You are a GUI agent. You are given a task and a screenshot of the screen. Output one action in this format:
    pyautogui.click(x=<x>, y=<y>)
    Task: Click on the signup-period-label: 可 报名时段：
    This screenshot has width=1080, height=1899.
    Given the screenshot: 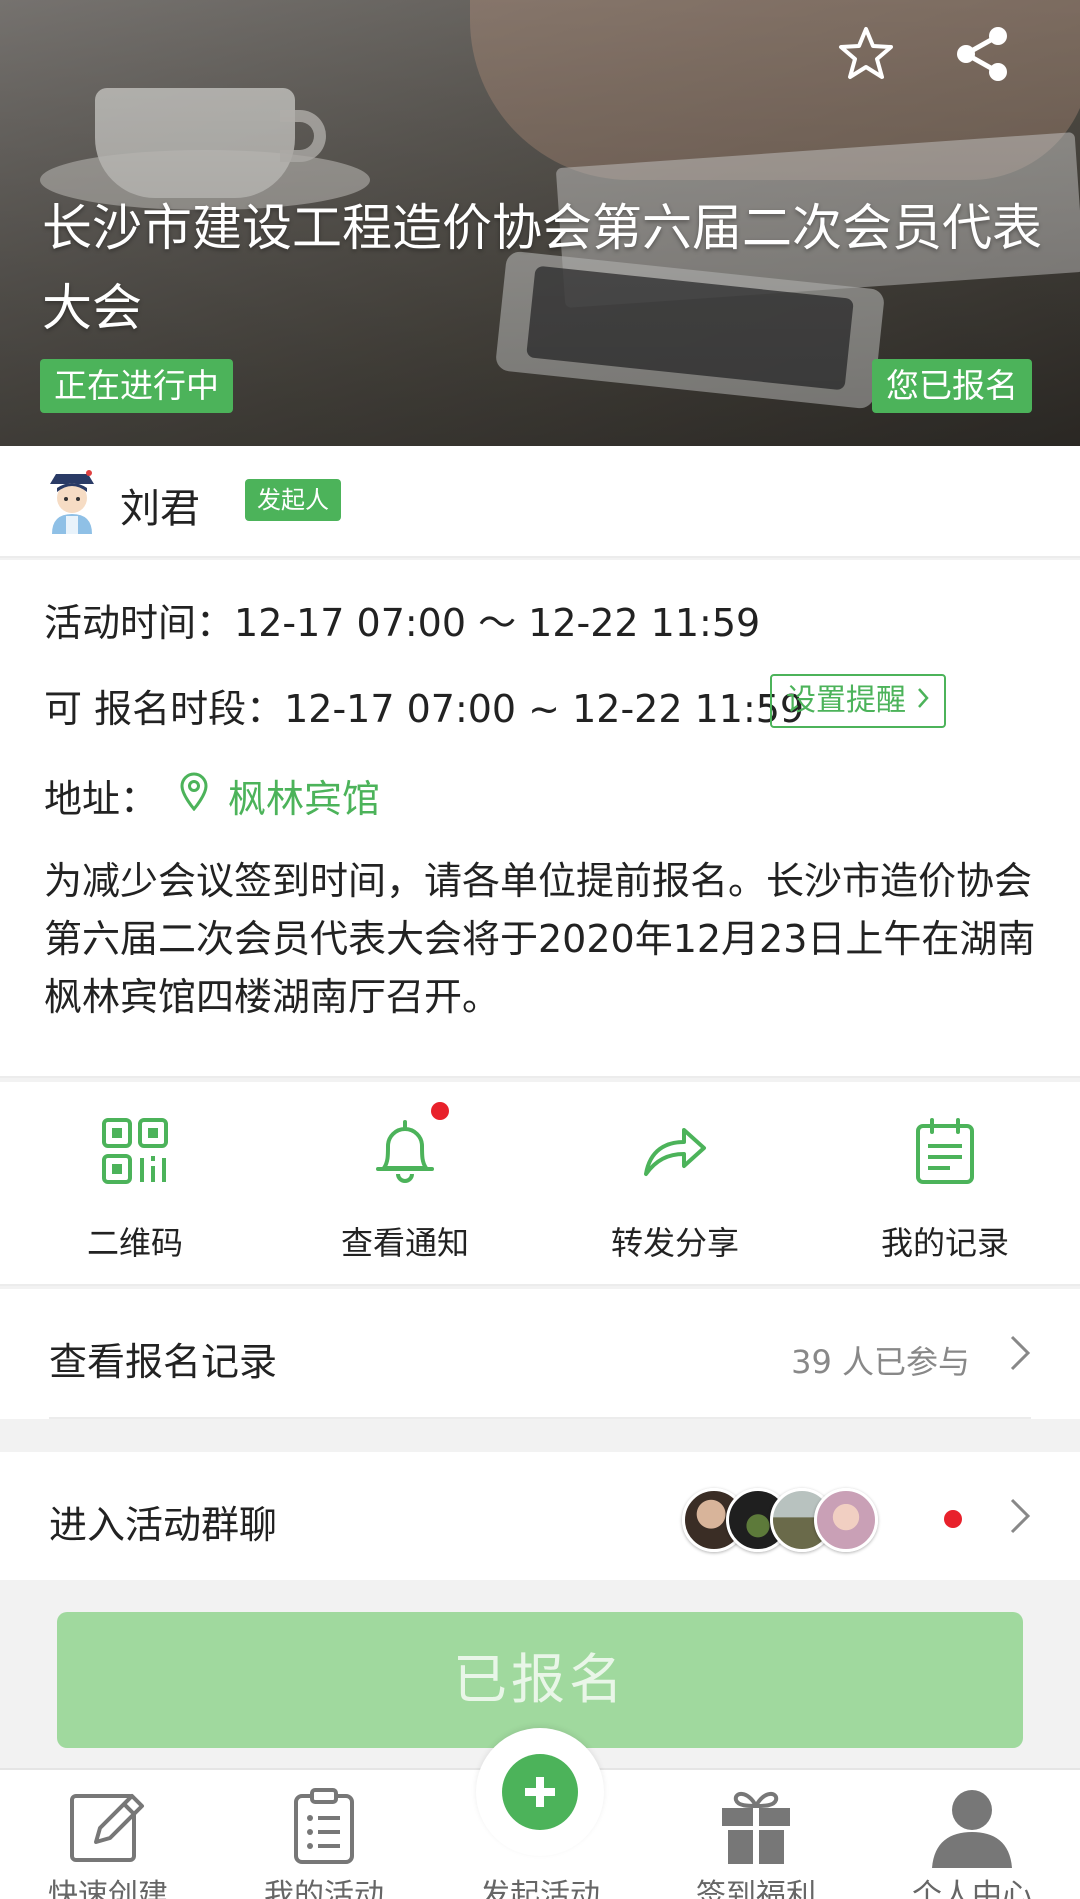 What is the action you would take?
    pyautogui.click(x=164, y=709)
    